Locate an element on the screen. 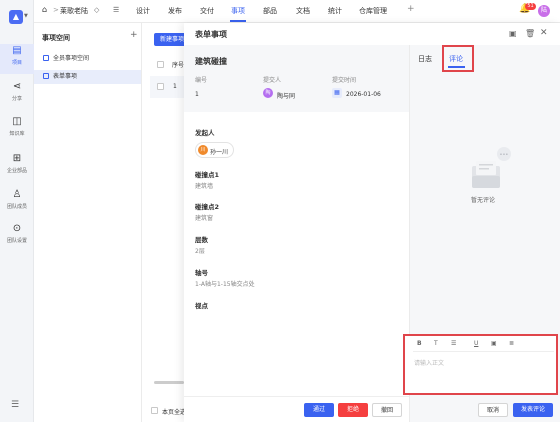 This screenshot has width=560, height=422. project-icon: ▤ is located at coordinates (17, 50).